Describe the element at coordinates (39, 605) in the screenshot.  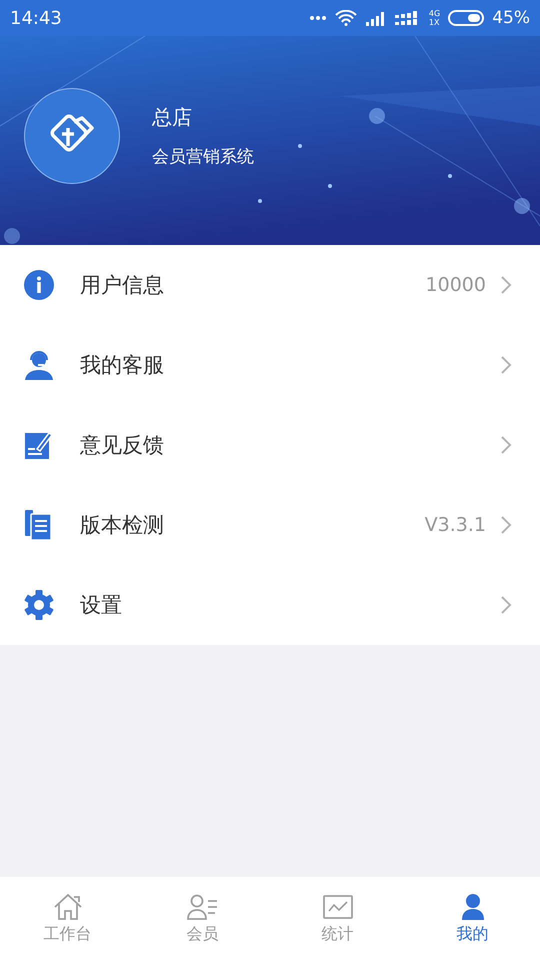
I see `settings-icon` at that location.